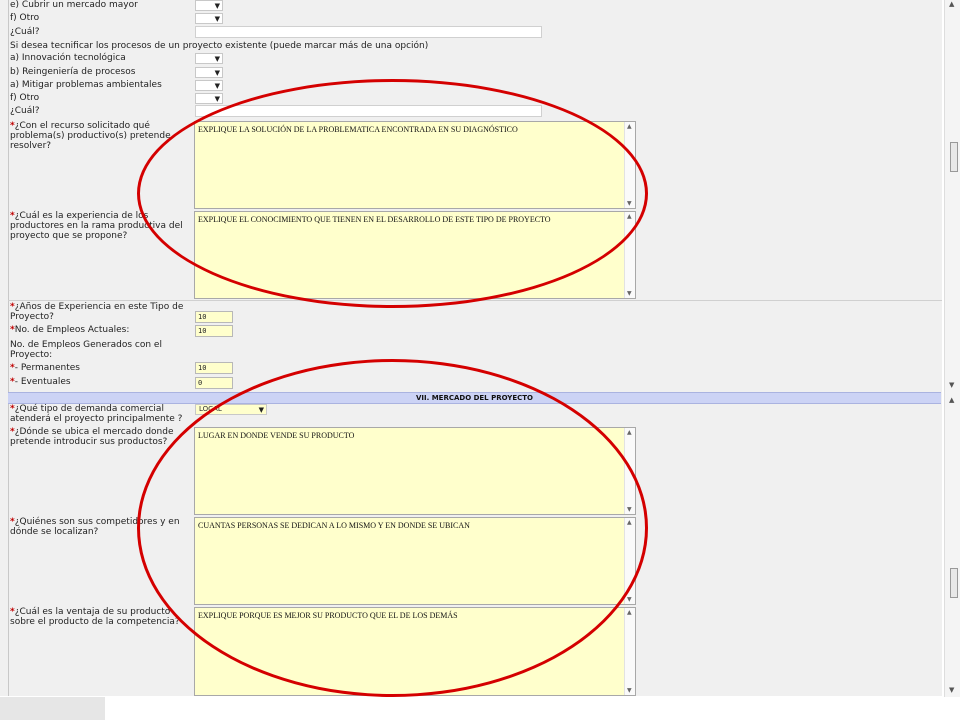 The height and width of the screenshot is (720, 960). What do you see at coordinates (25, 111) in the screenshot?
I see `cual-label-2: ¿Cuál?` at bounding box center [25, 111].